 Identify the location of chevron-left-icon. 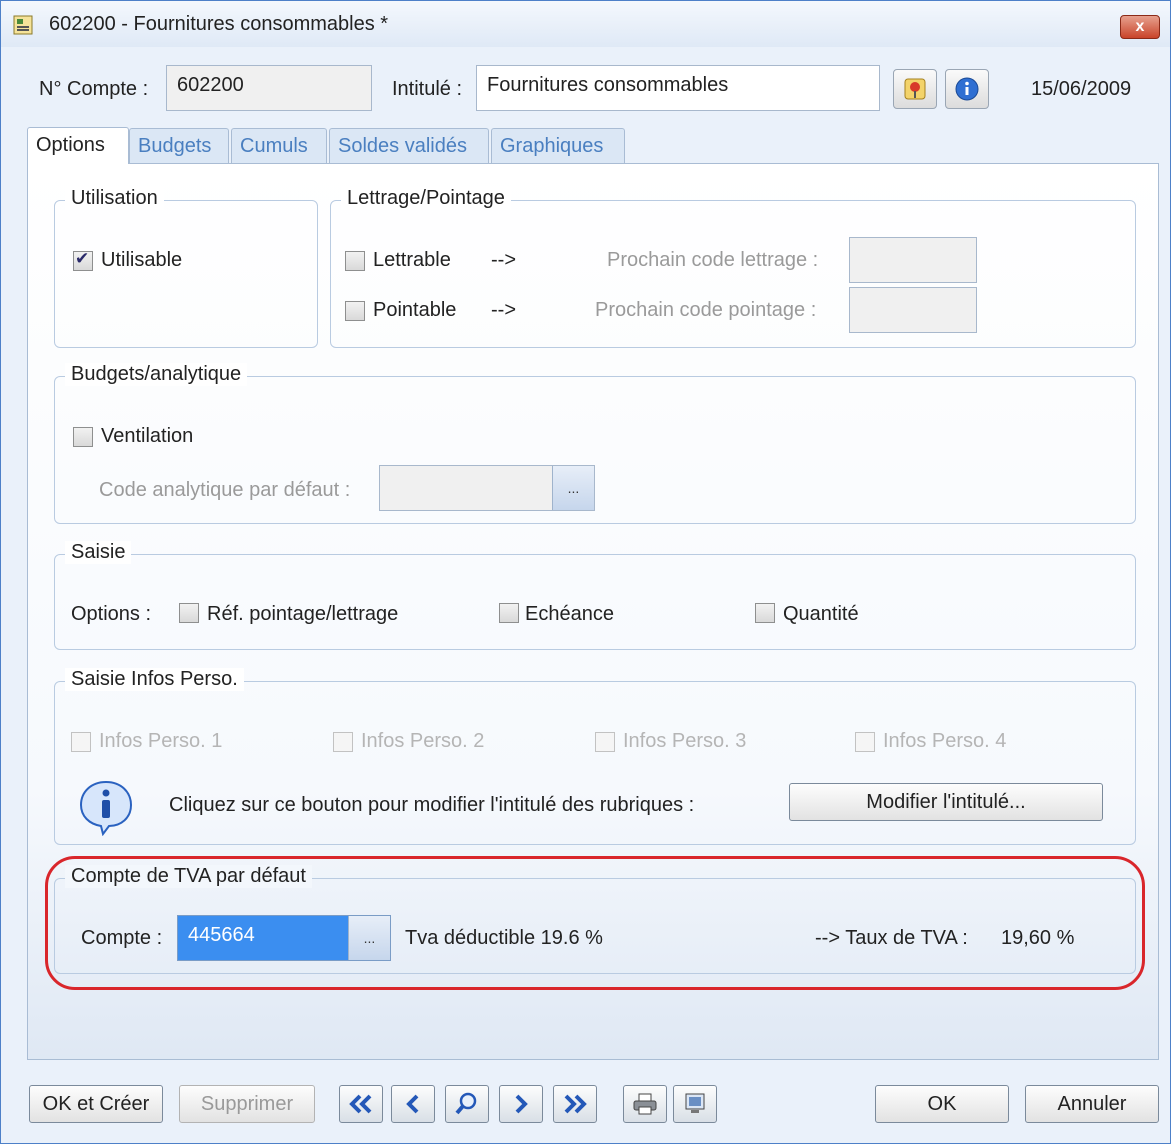
(412, 1104).